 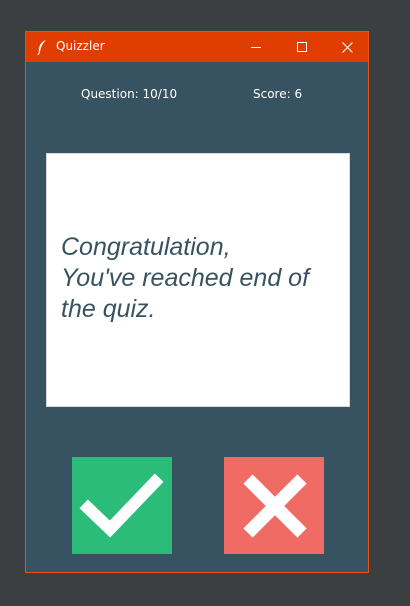 I want to click on close-button, so click(x=347, y=47).